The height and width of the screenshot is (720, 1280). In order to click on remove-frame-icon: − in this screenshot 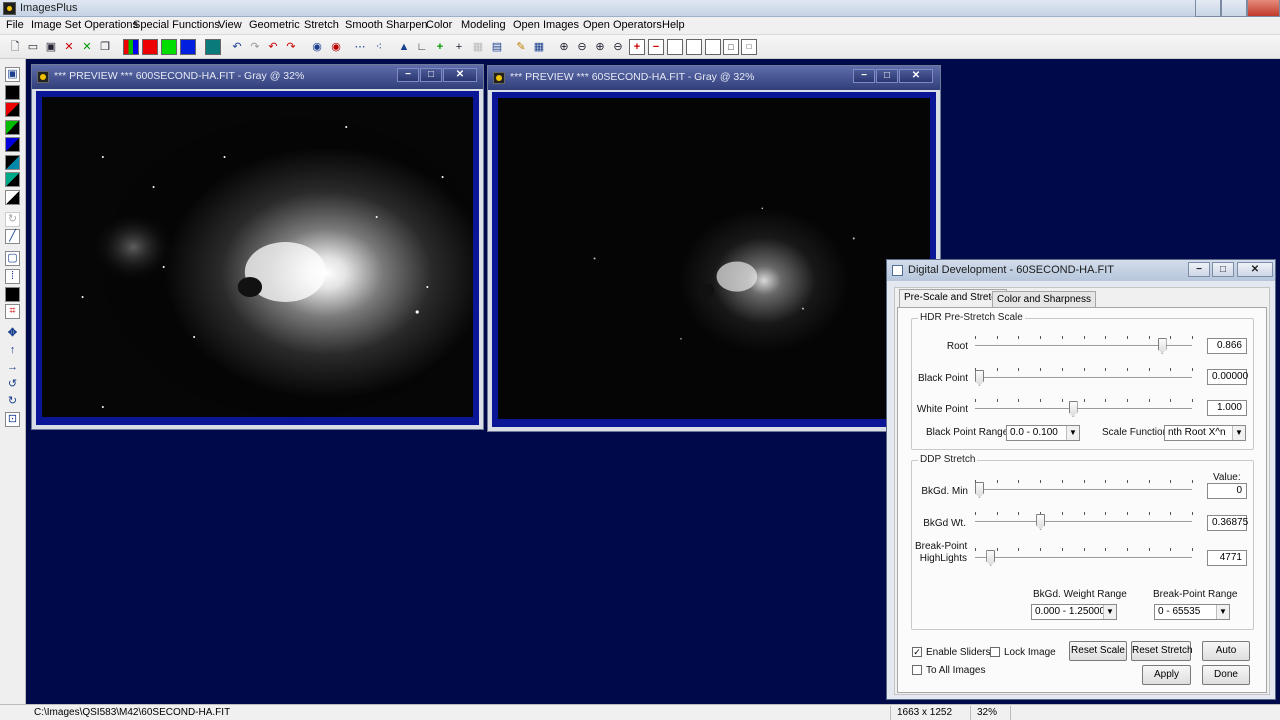, I will do `click(656, 47)`.